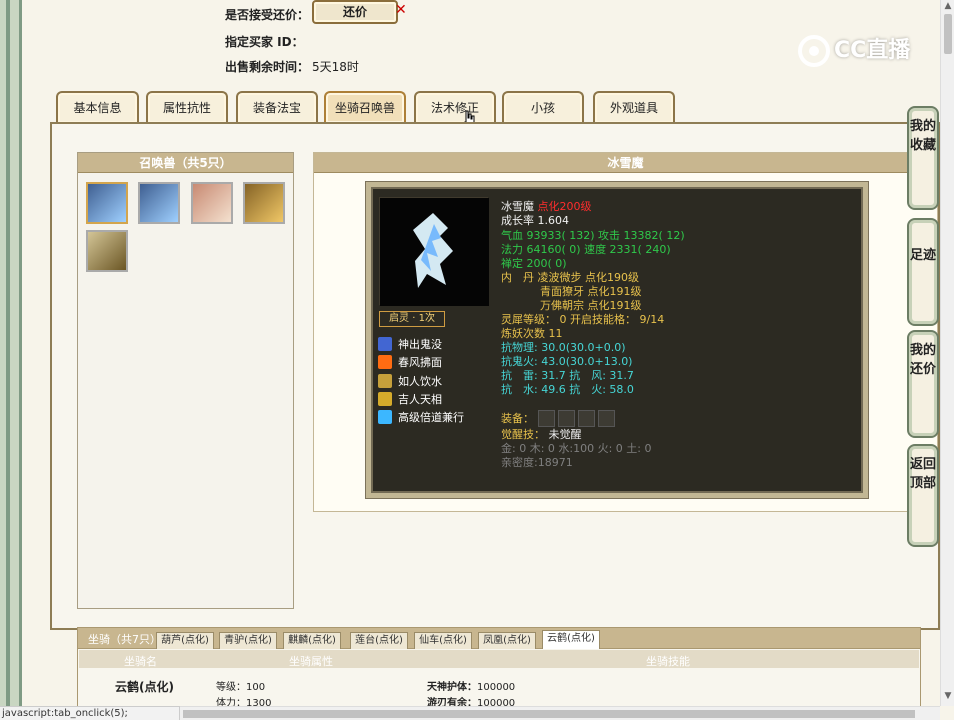 The height and width of the screenshot is (720, 954). Describe the element at coordinates (277, 107) in the screenshot. I see `tab-equipment-treasure: 装备法宝` at that location.